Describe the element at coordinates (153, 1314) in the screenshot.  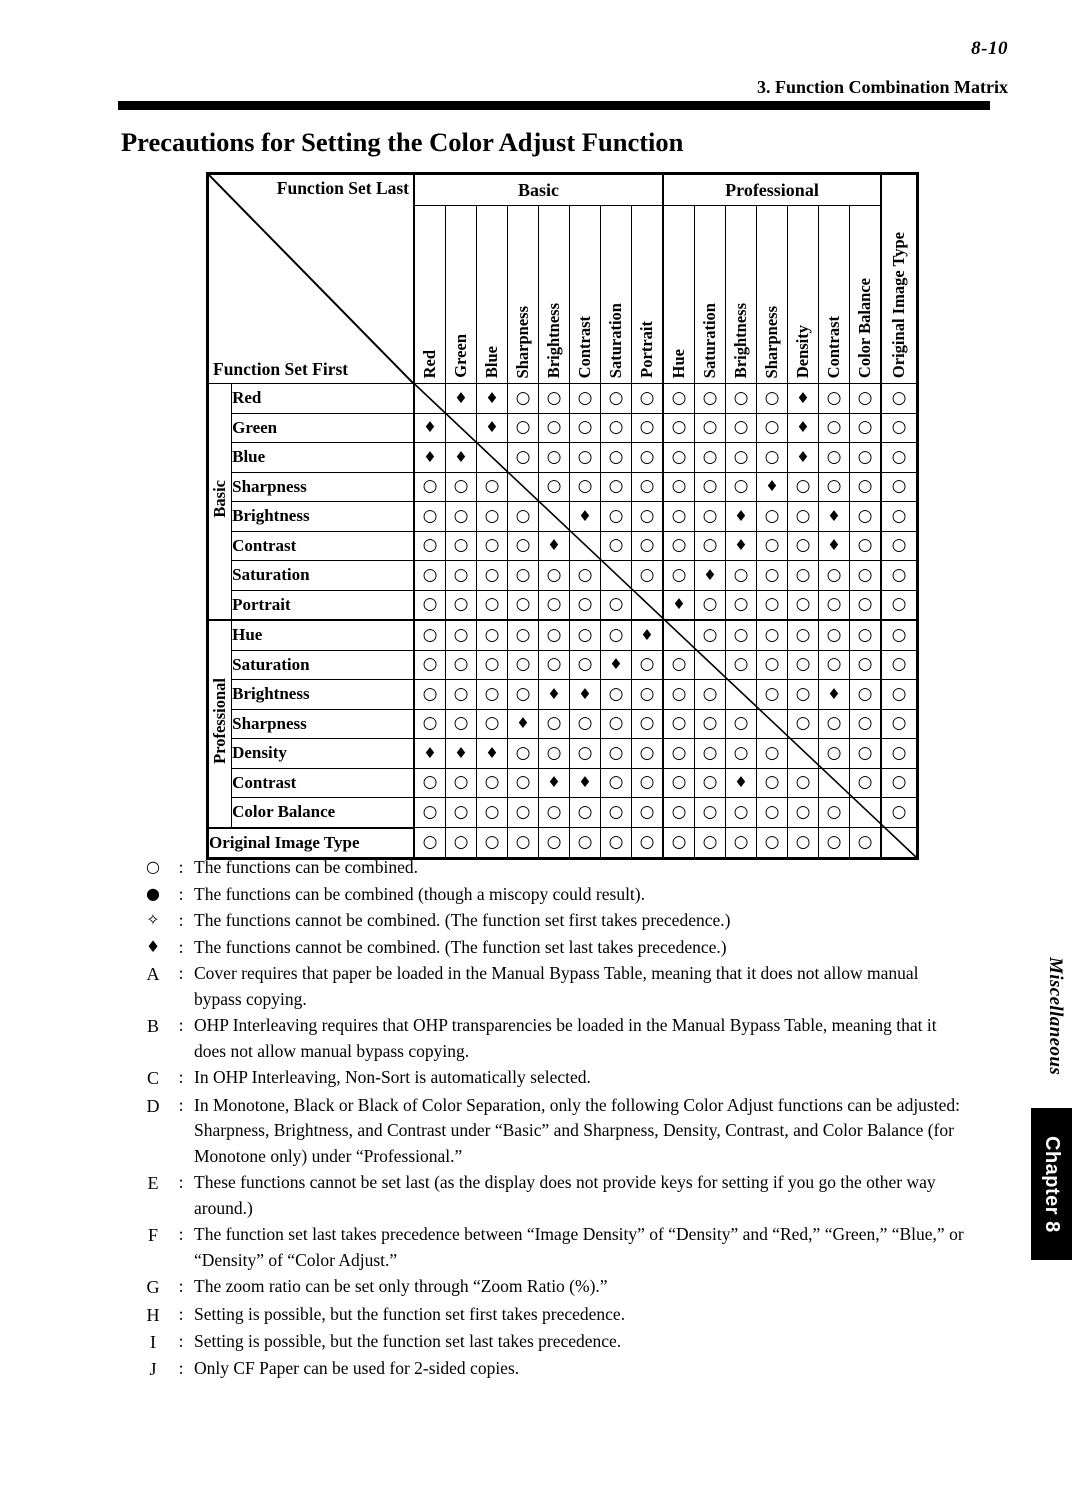
I see `legend-key-letter: H` at that location.